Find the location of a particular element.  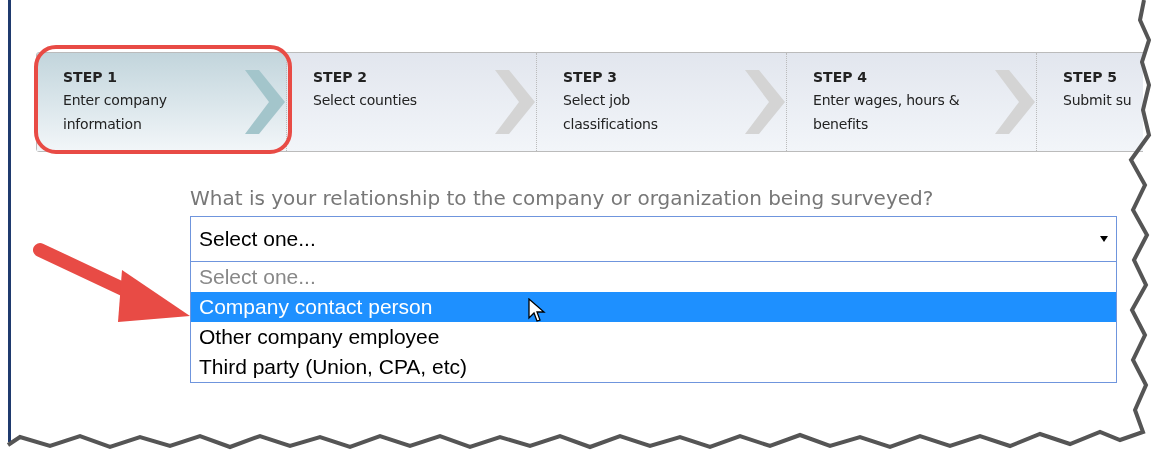

question-label: What is your relationship to the company or organization being surveyed? is located at coordinates (562, 198).